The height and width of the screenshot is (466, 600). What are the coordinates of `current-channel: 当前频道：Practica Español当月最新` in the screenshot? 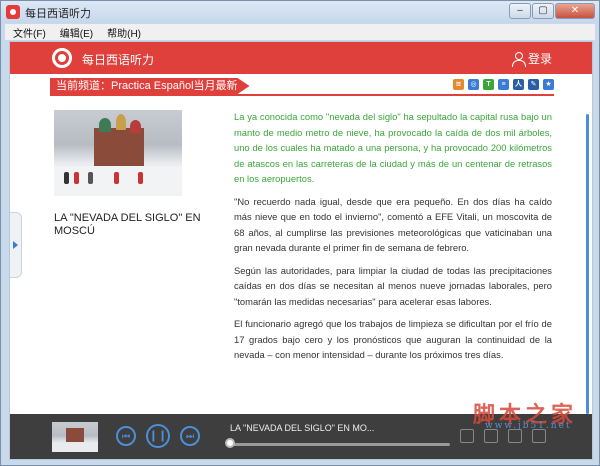 It's located at (150, 86).